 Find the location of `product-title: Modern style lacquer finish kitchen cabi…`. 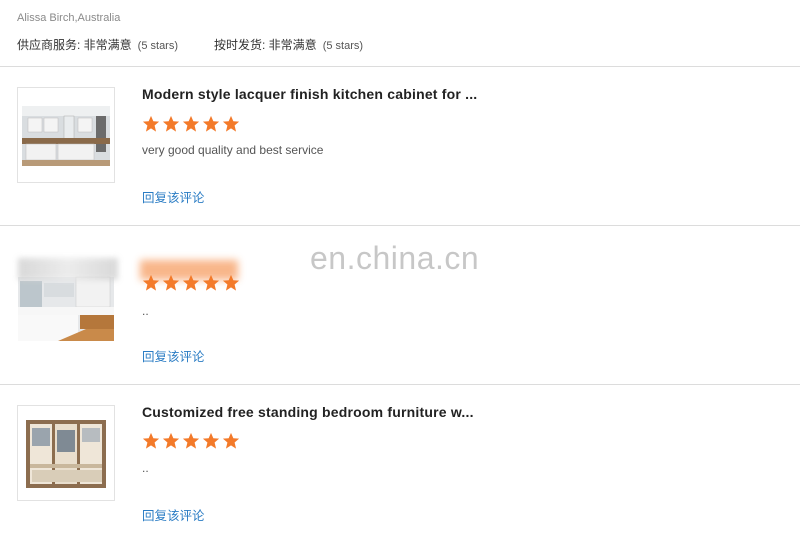

product-title: Modern style lacquer finish kitchen cabi… is located at coordinates (309, 94).